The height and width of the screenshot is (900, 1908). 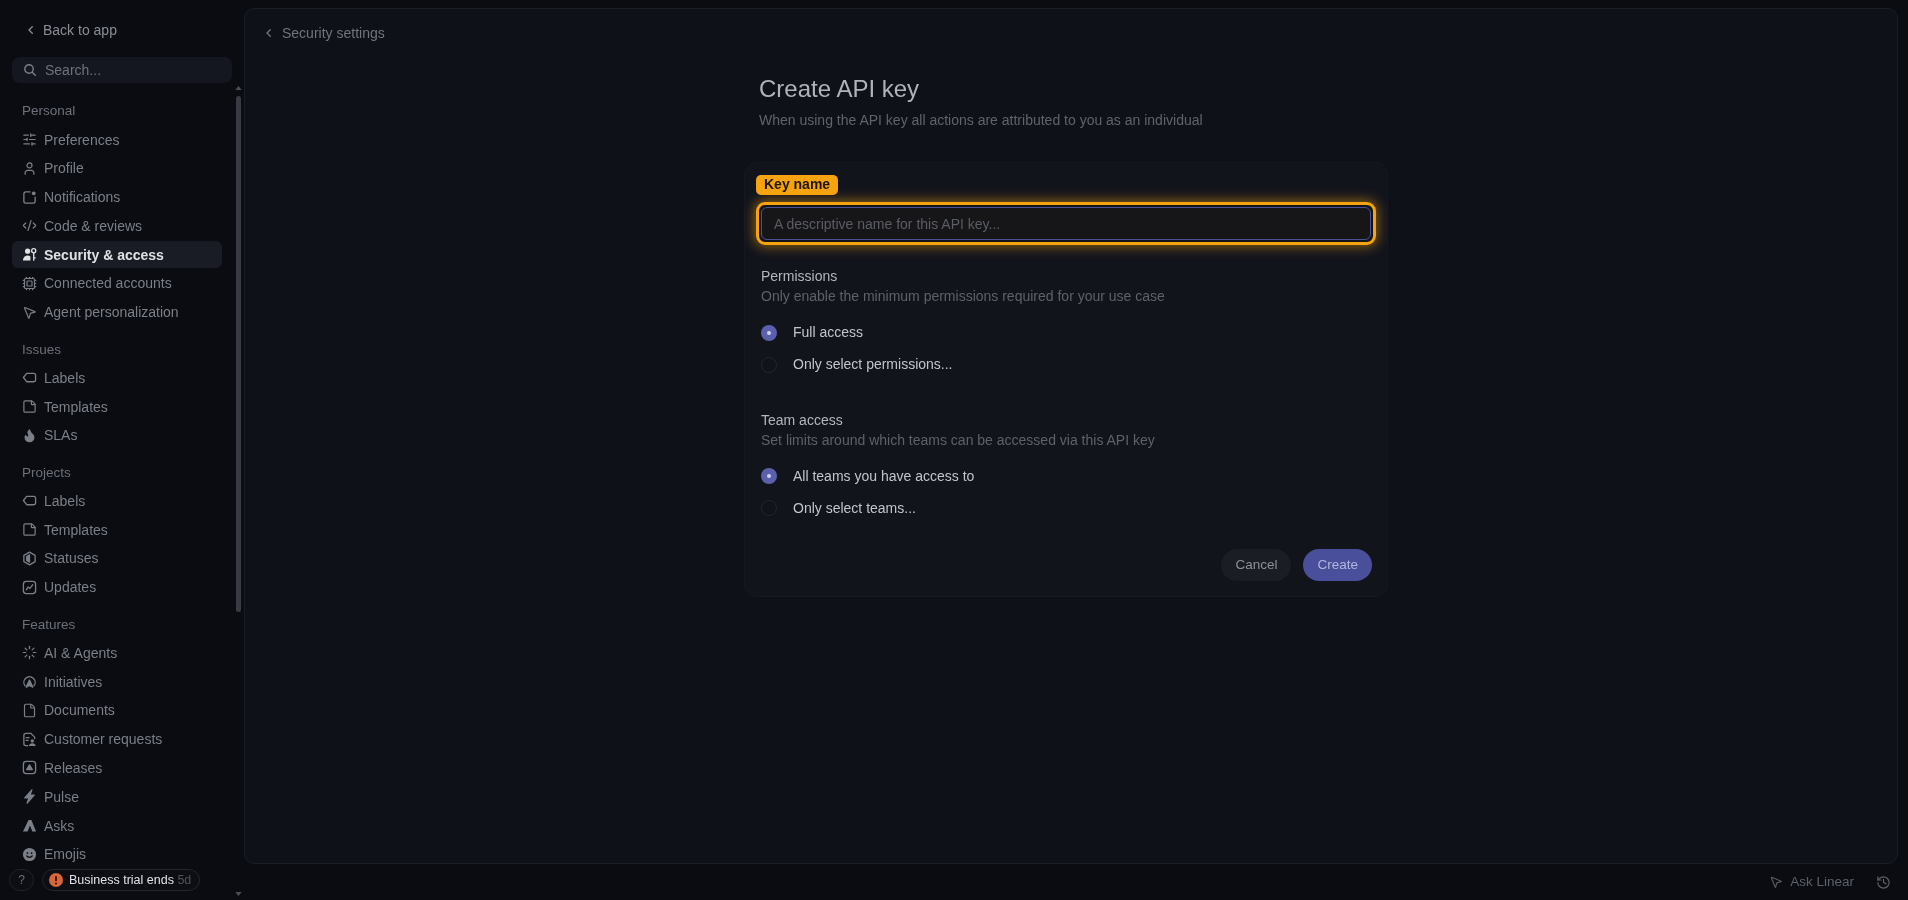 I want to click on trial-badge: Business trial ends 5d, so click(x=121, y=880).